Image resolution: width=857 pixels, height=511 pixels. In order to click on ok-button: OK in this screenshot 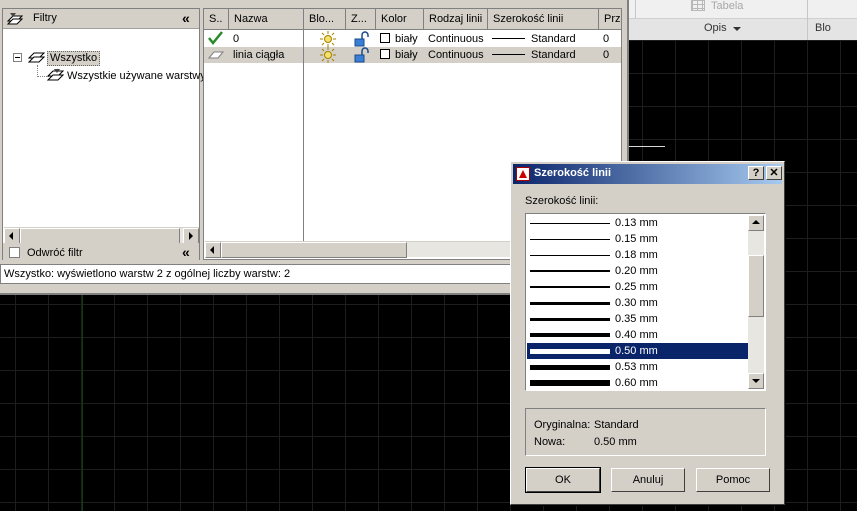, I will do `click(563, 480)`.